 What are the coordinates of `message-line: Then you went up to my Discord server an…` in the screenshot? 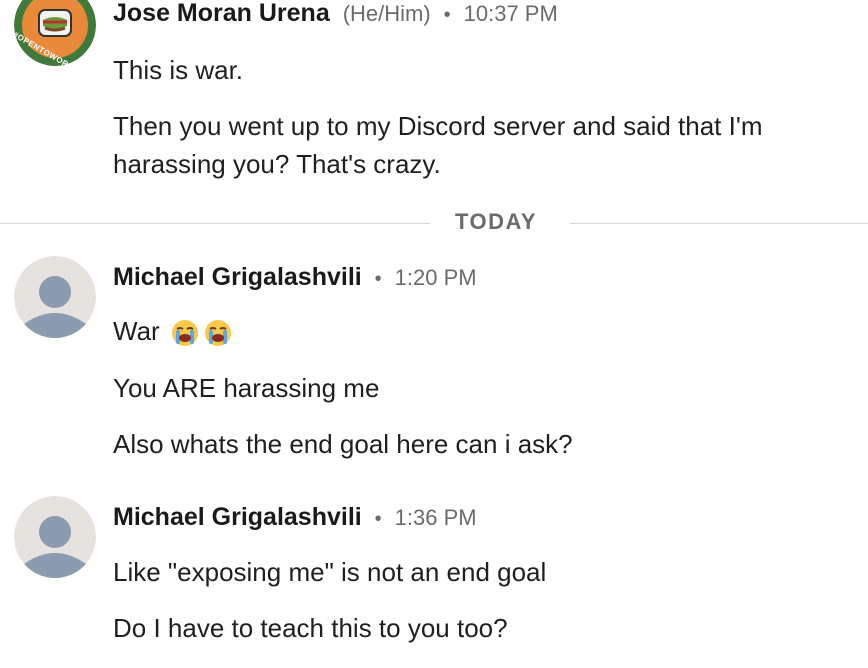 It's located at (438, 126).